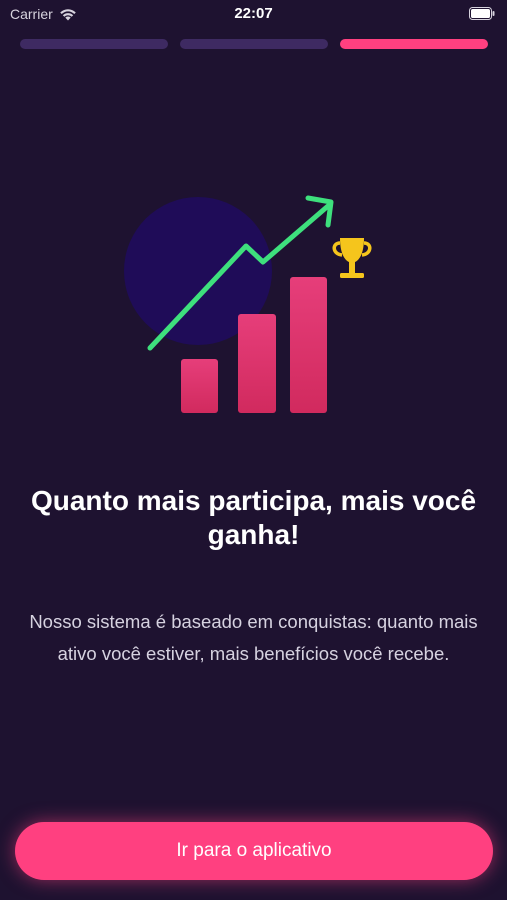 This screenshot has height=900, width=507. I want to click on go-to-app-button: Ir para o aplicativo, so click(254, 851).